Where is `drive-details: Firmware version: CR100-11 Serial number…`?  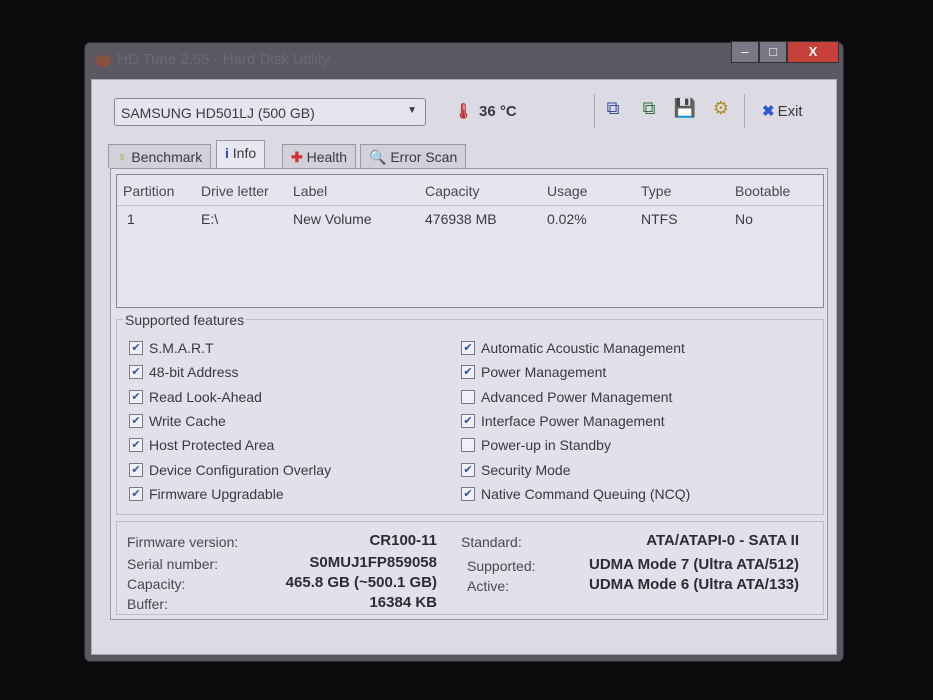
drive-details: Firmware version: CR100-11 Serial number… is located at coordinates (470, 568).